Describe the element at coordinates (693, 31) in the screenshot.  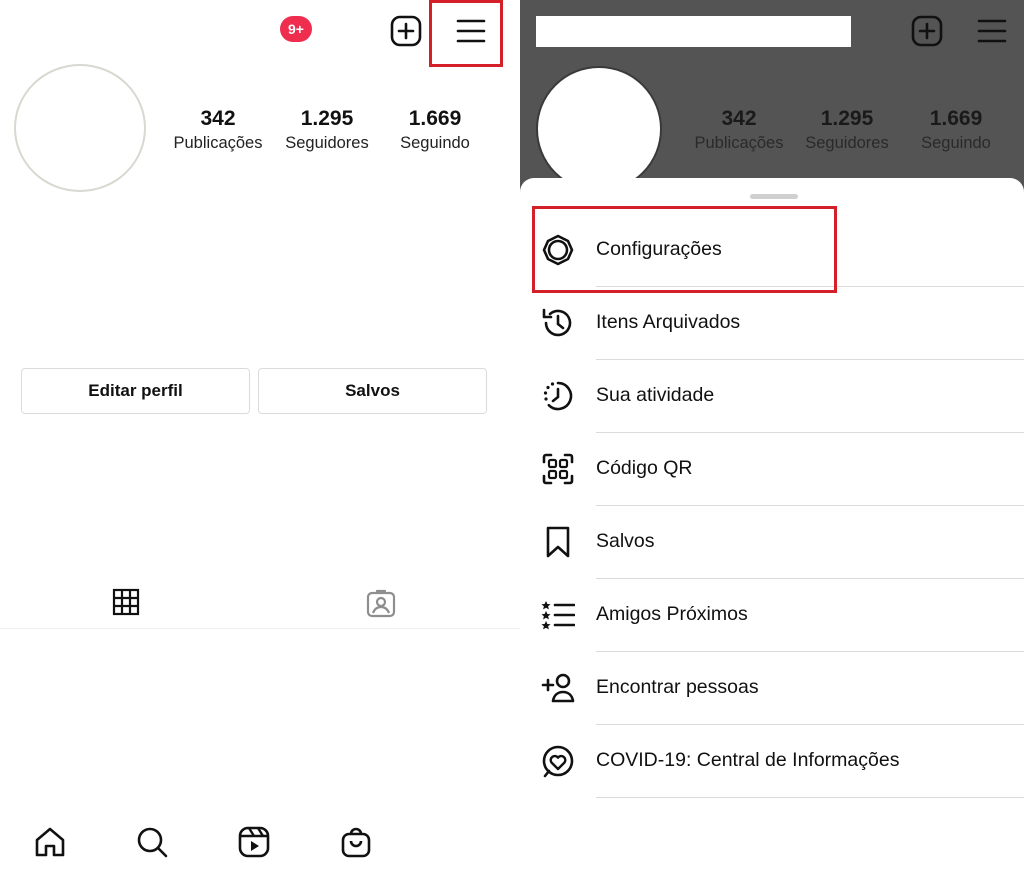
I see `redacted-username-bar` at that location.